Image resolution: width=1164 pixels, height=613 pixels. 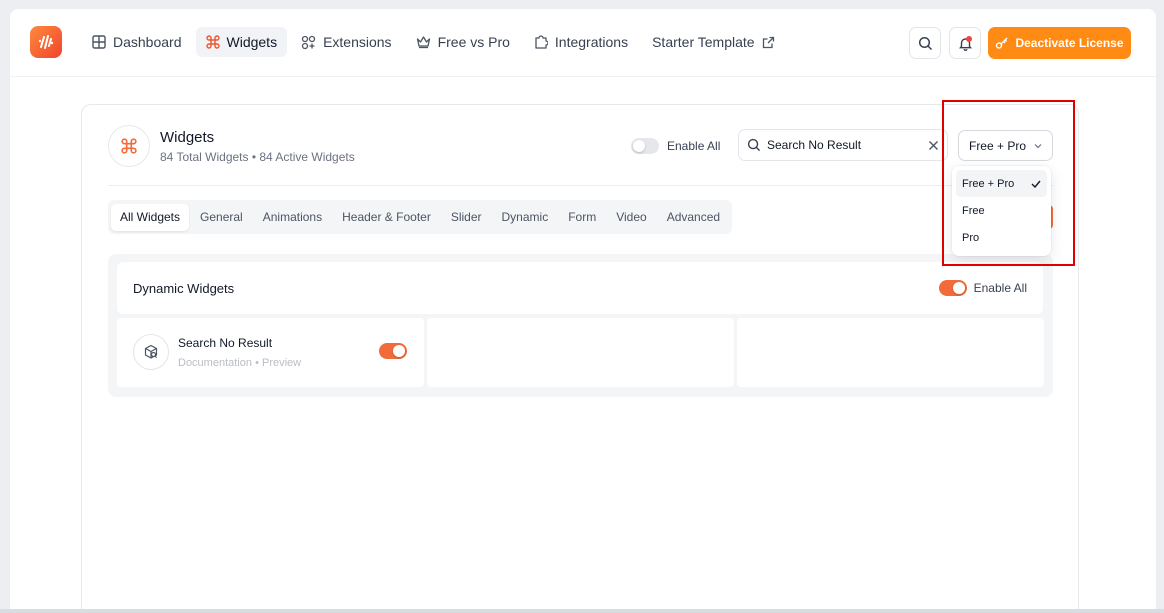 What do you see at coordinates (1002, 43) in the screenshot?
I see `key-icon` at bounding box center [1002, 43].